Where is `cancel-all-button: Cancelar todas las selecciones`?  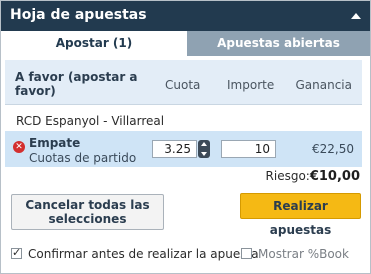
cancel-all-button: Cancelar todas las selecciones is located at coordinates (87, 212).